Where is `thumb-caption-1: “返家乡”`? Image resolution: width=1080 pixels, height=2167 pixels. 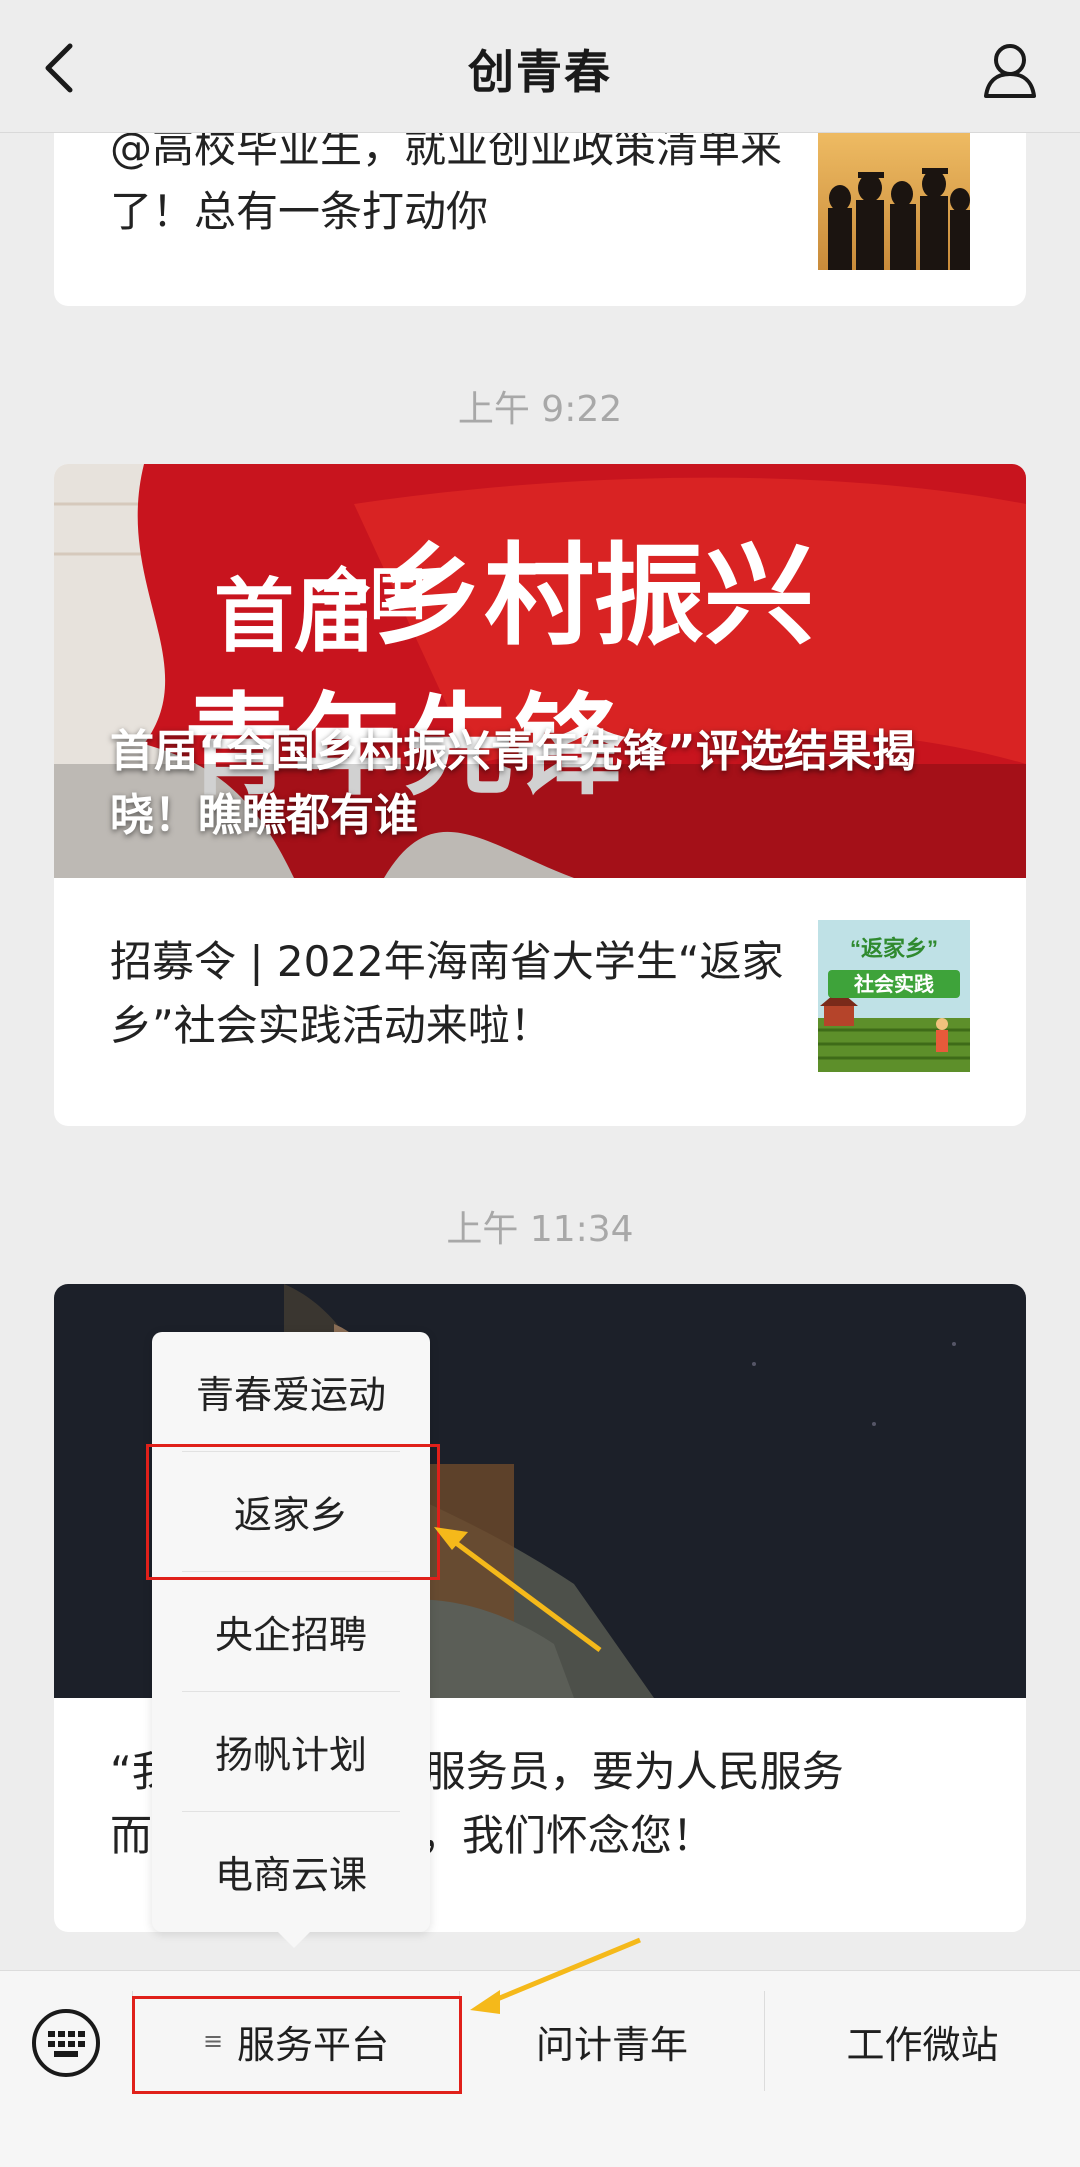
thumb-caption-1: “返家乡” is located at coordinates (894, 948).